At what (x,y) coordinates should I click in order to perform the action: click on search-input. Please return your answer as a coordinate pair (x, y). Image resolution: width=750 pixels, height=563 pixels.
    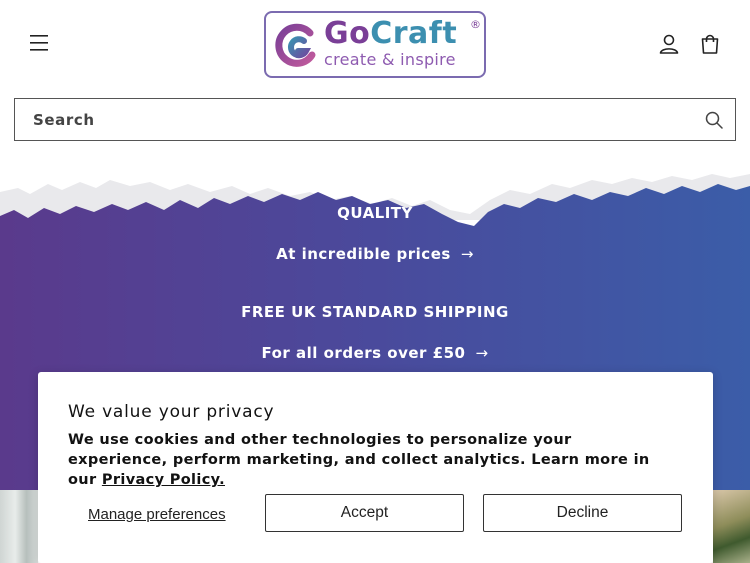
    Looking at the image, I should click on (353, 120).